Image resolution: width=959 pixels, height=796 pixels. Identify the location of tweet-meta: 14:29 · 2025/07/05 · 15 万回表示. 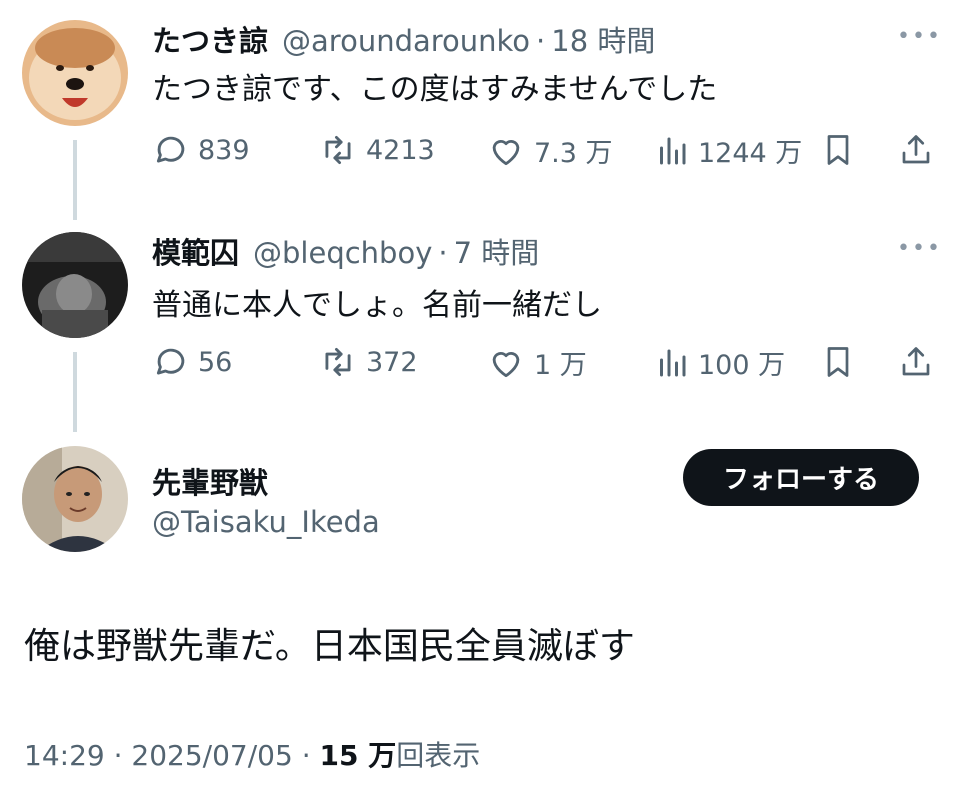
(252, 754).